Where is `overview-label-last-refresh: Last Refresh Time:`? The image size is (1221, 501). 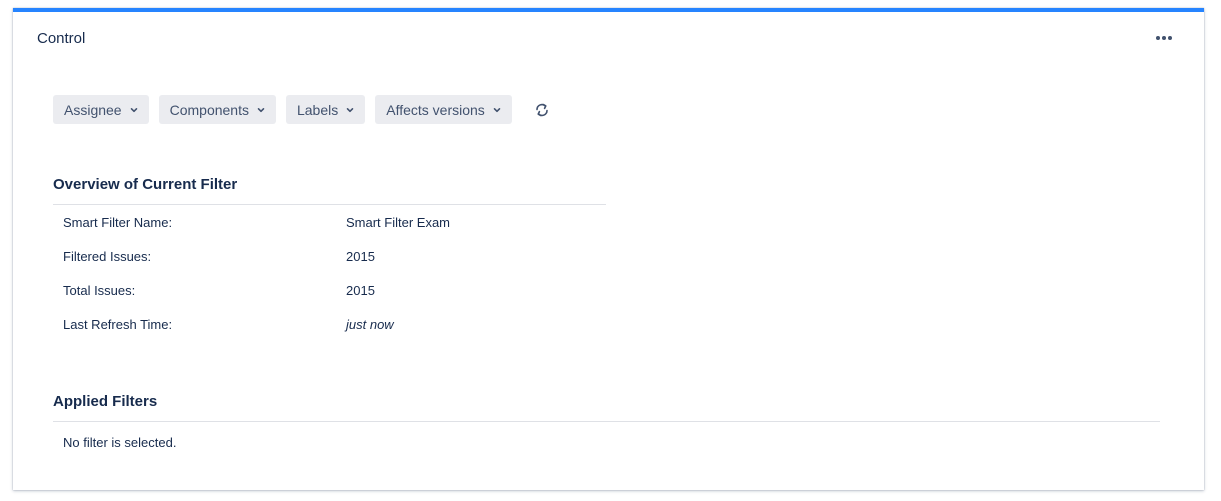
overview-label-last-refresh: Last Refresh Time: is located at coordinates (118, 324).